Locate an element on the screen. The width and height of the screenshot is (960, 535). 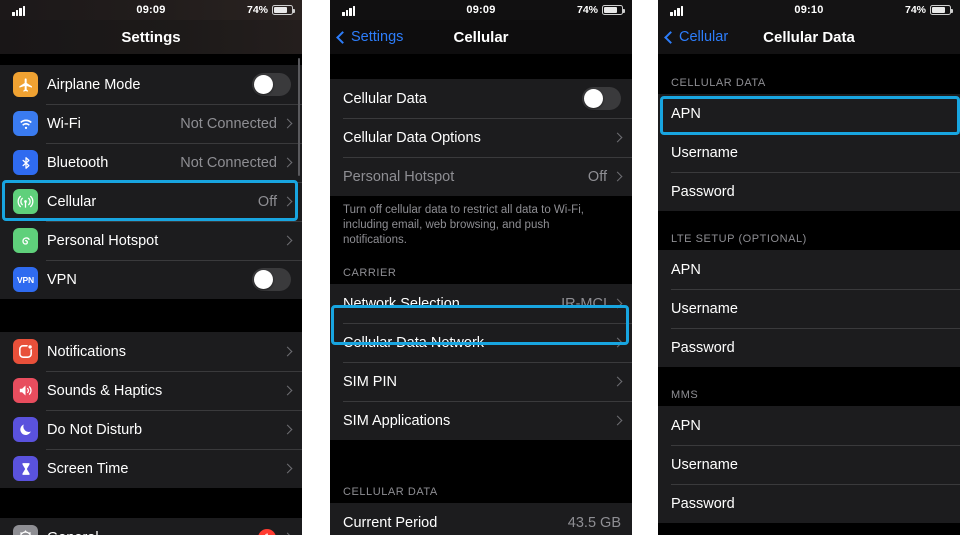
apn-group-lte-setup: APN Username Password is located at coordinates (809, 308).